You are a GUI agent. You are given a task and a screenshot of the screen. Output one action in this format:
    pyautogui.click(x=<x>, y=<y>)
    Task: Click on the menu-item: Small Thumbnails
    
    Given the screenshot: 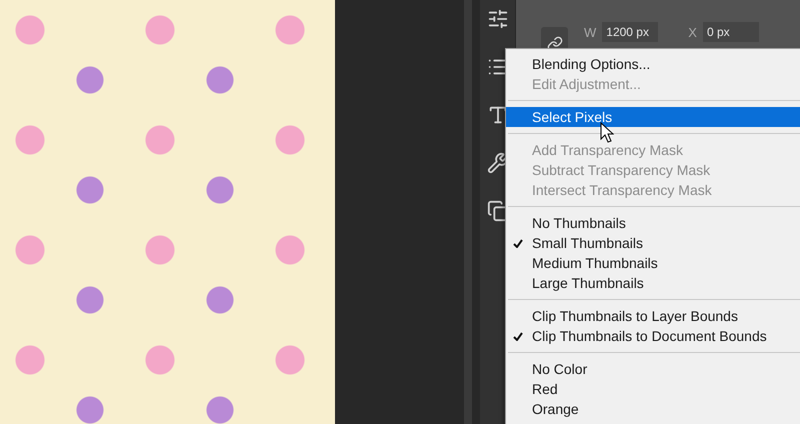 What is the action you would take?
    pyautogui.click(x=653, y=243)
    